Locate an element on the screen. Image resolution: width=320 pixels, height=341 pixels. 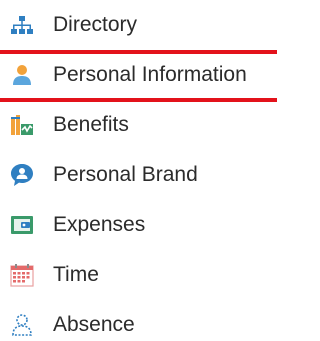
nav-item-expenses: Expenses is located at coordinates (138, 225).